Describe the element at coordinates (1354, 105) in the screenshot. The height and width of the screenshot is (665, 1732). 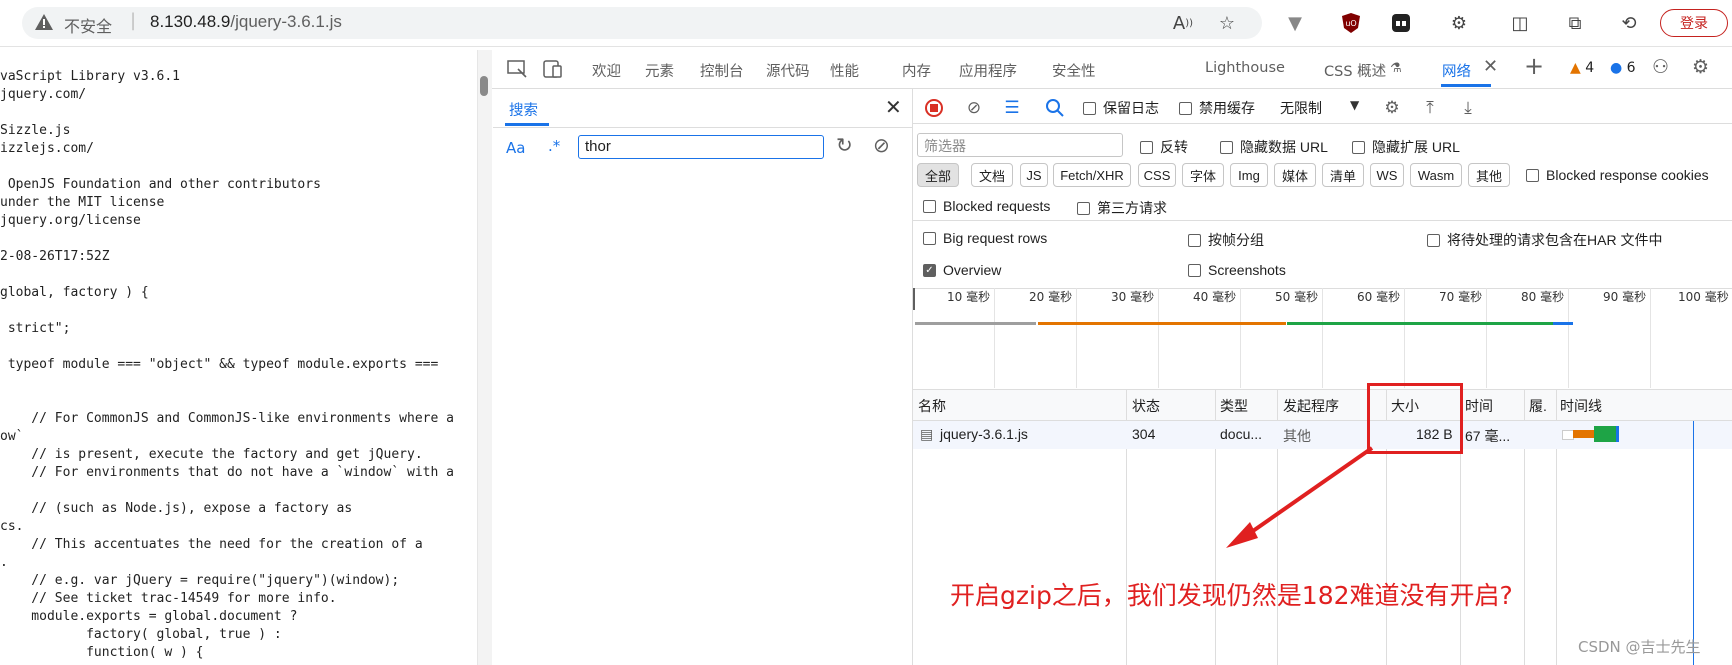
I see `chevron-down-icon: ▼` at that location.